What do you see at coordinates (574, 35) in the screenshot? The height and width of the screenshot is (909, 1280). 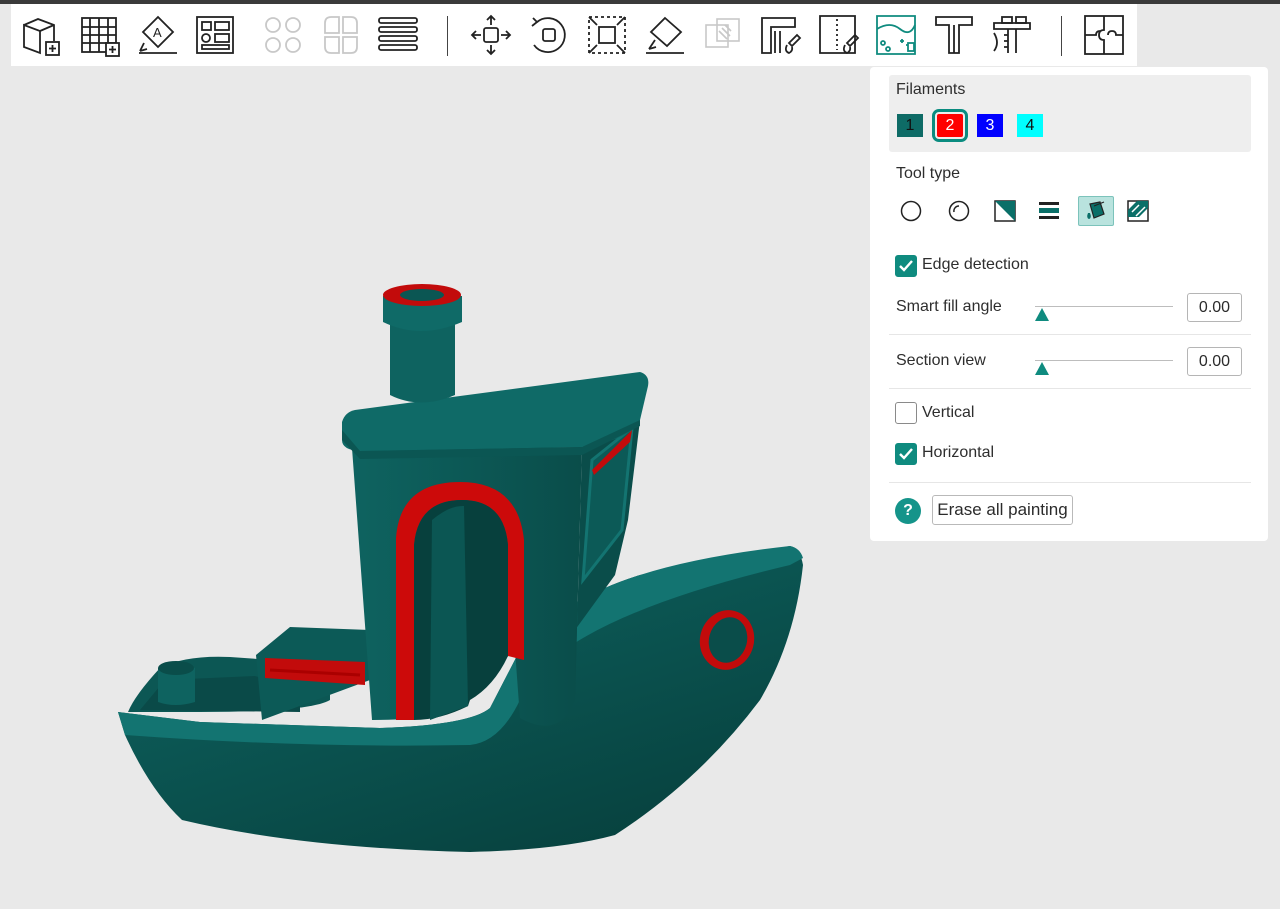 I see `main-toolbar: A` at bounding box center [574, 35].